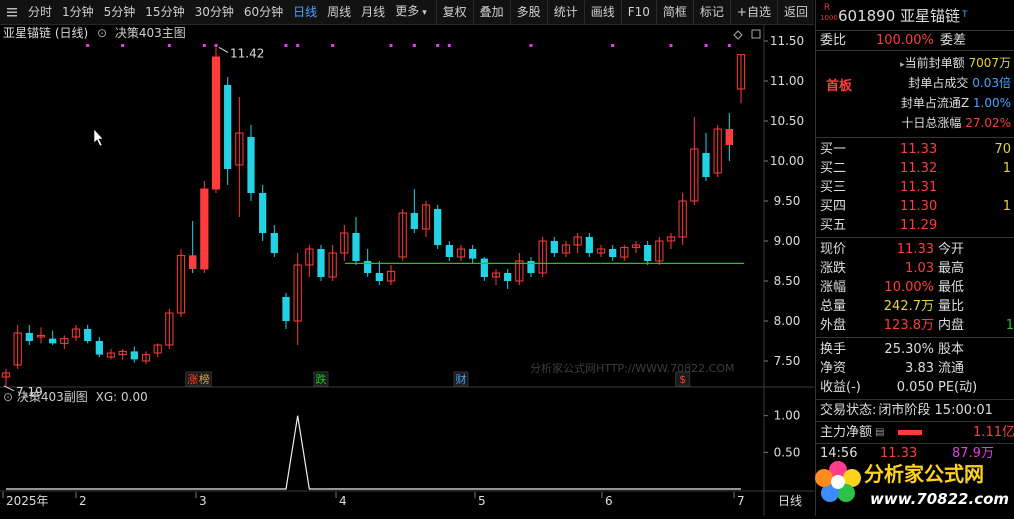  I want to click on f10-button: F10, so click(638, 12).